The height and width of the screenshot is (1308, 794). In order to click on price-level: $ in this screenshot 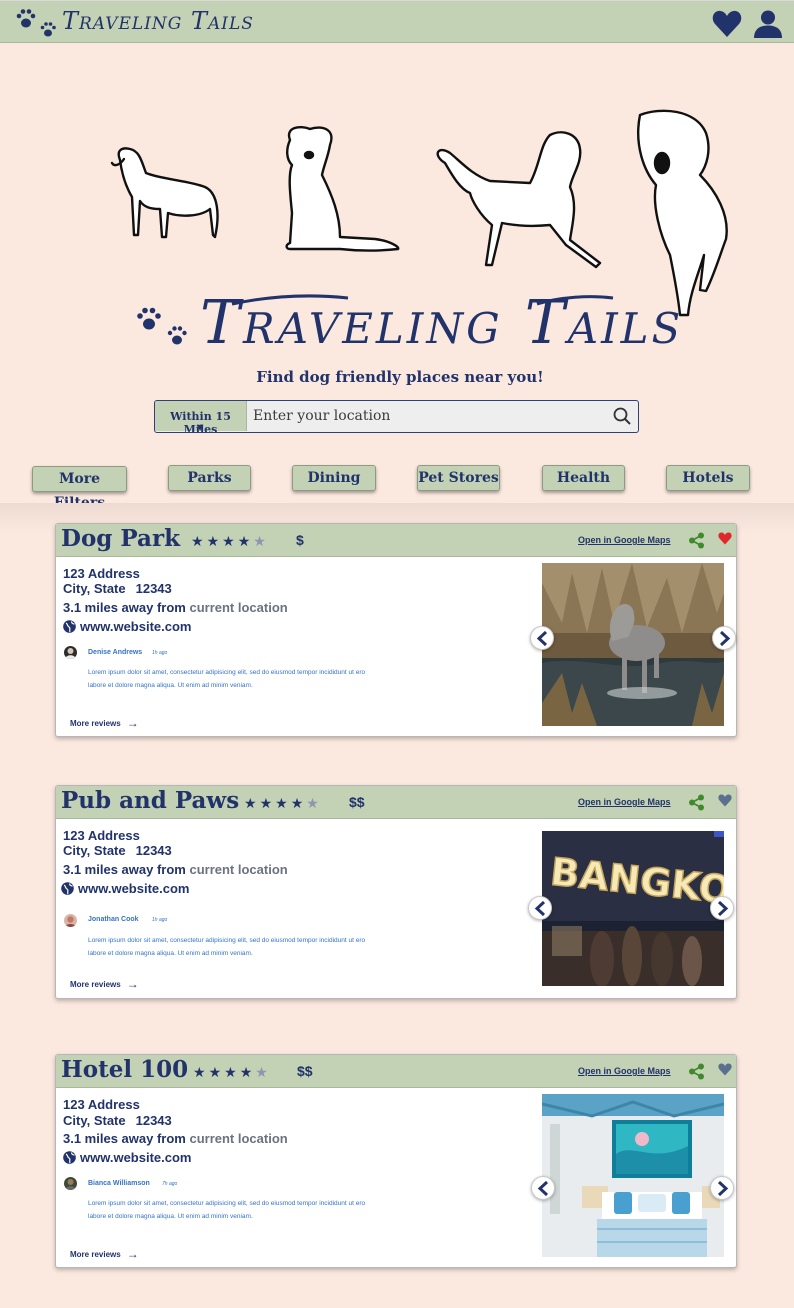, I will do `click(300, 540)`.